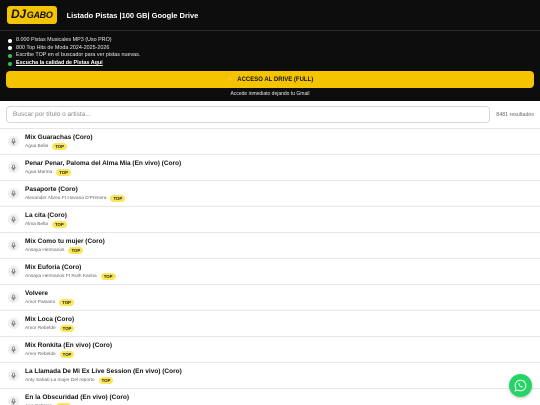 The width and height of the screenshot is (540, 405). I want to click on page-title: Listado Pistas |100 GB| Google Drive, so click(132, 15).